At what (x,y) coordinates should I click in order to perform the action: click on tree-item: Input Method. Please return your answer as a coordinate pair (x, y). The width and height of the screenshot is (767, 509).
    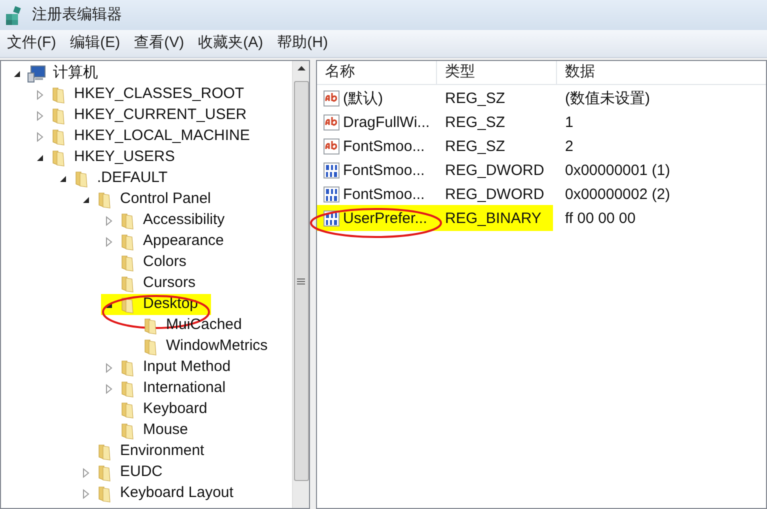
    Looking at the image, I should click on (187, 367).